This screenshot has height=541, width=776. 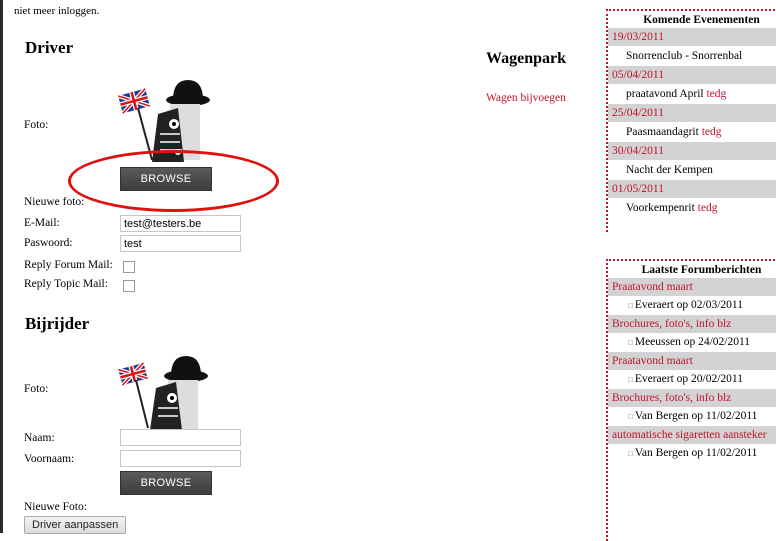 I want to click on reply-forum-label: Reply Forum Mail:, so click(x=68, y=265).